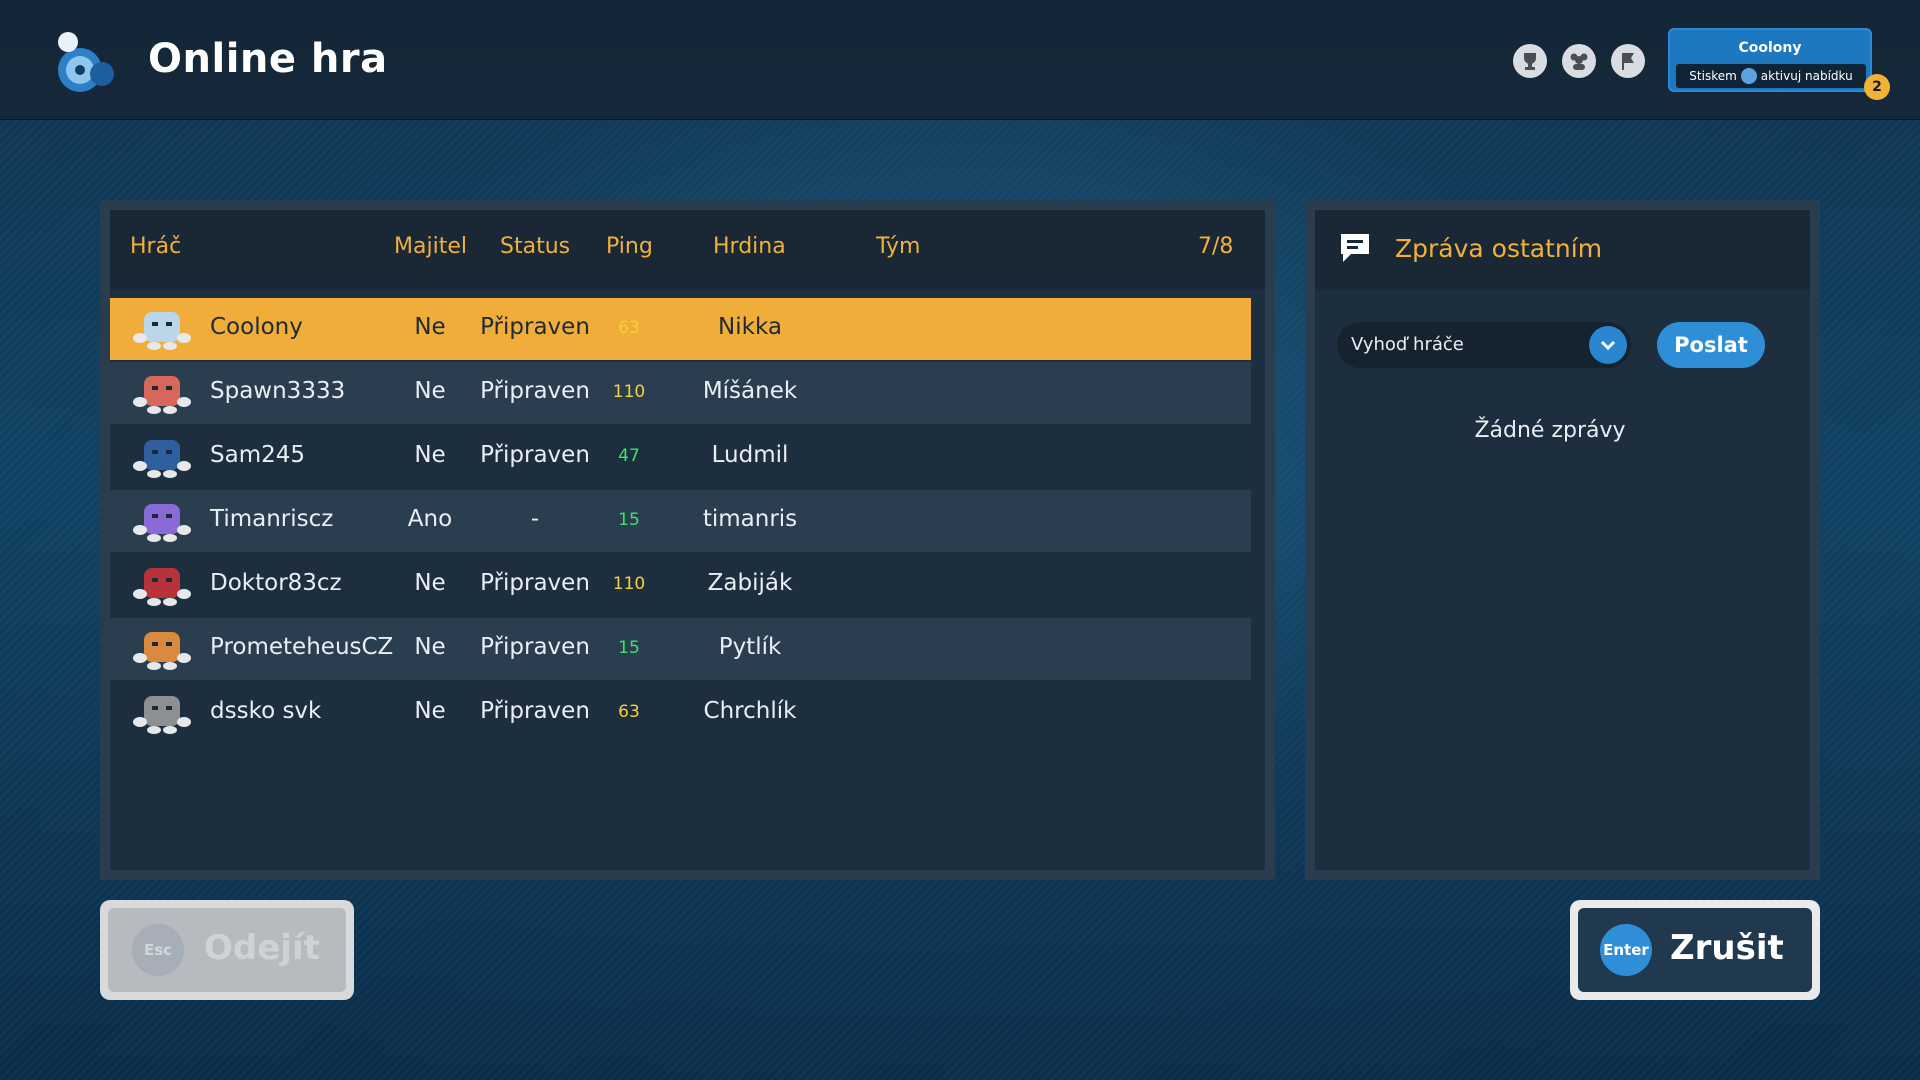  Describe the element at coordinates (750, 711) in the screenshot. I see `player-hero: Chrchlík` at that location.